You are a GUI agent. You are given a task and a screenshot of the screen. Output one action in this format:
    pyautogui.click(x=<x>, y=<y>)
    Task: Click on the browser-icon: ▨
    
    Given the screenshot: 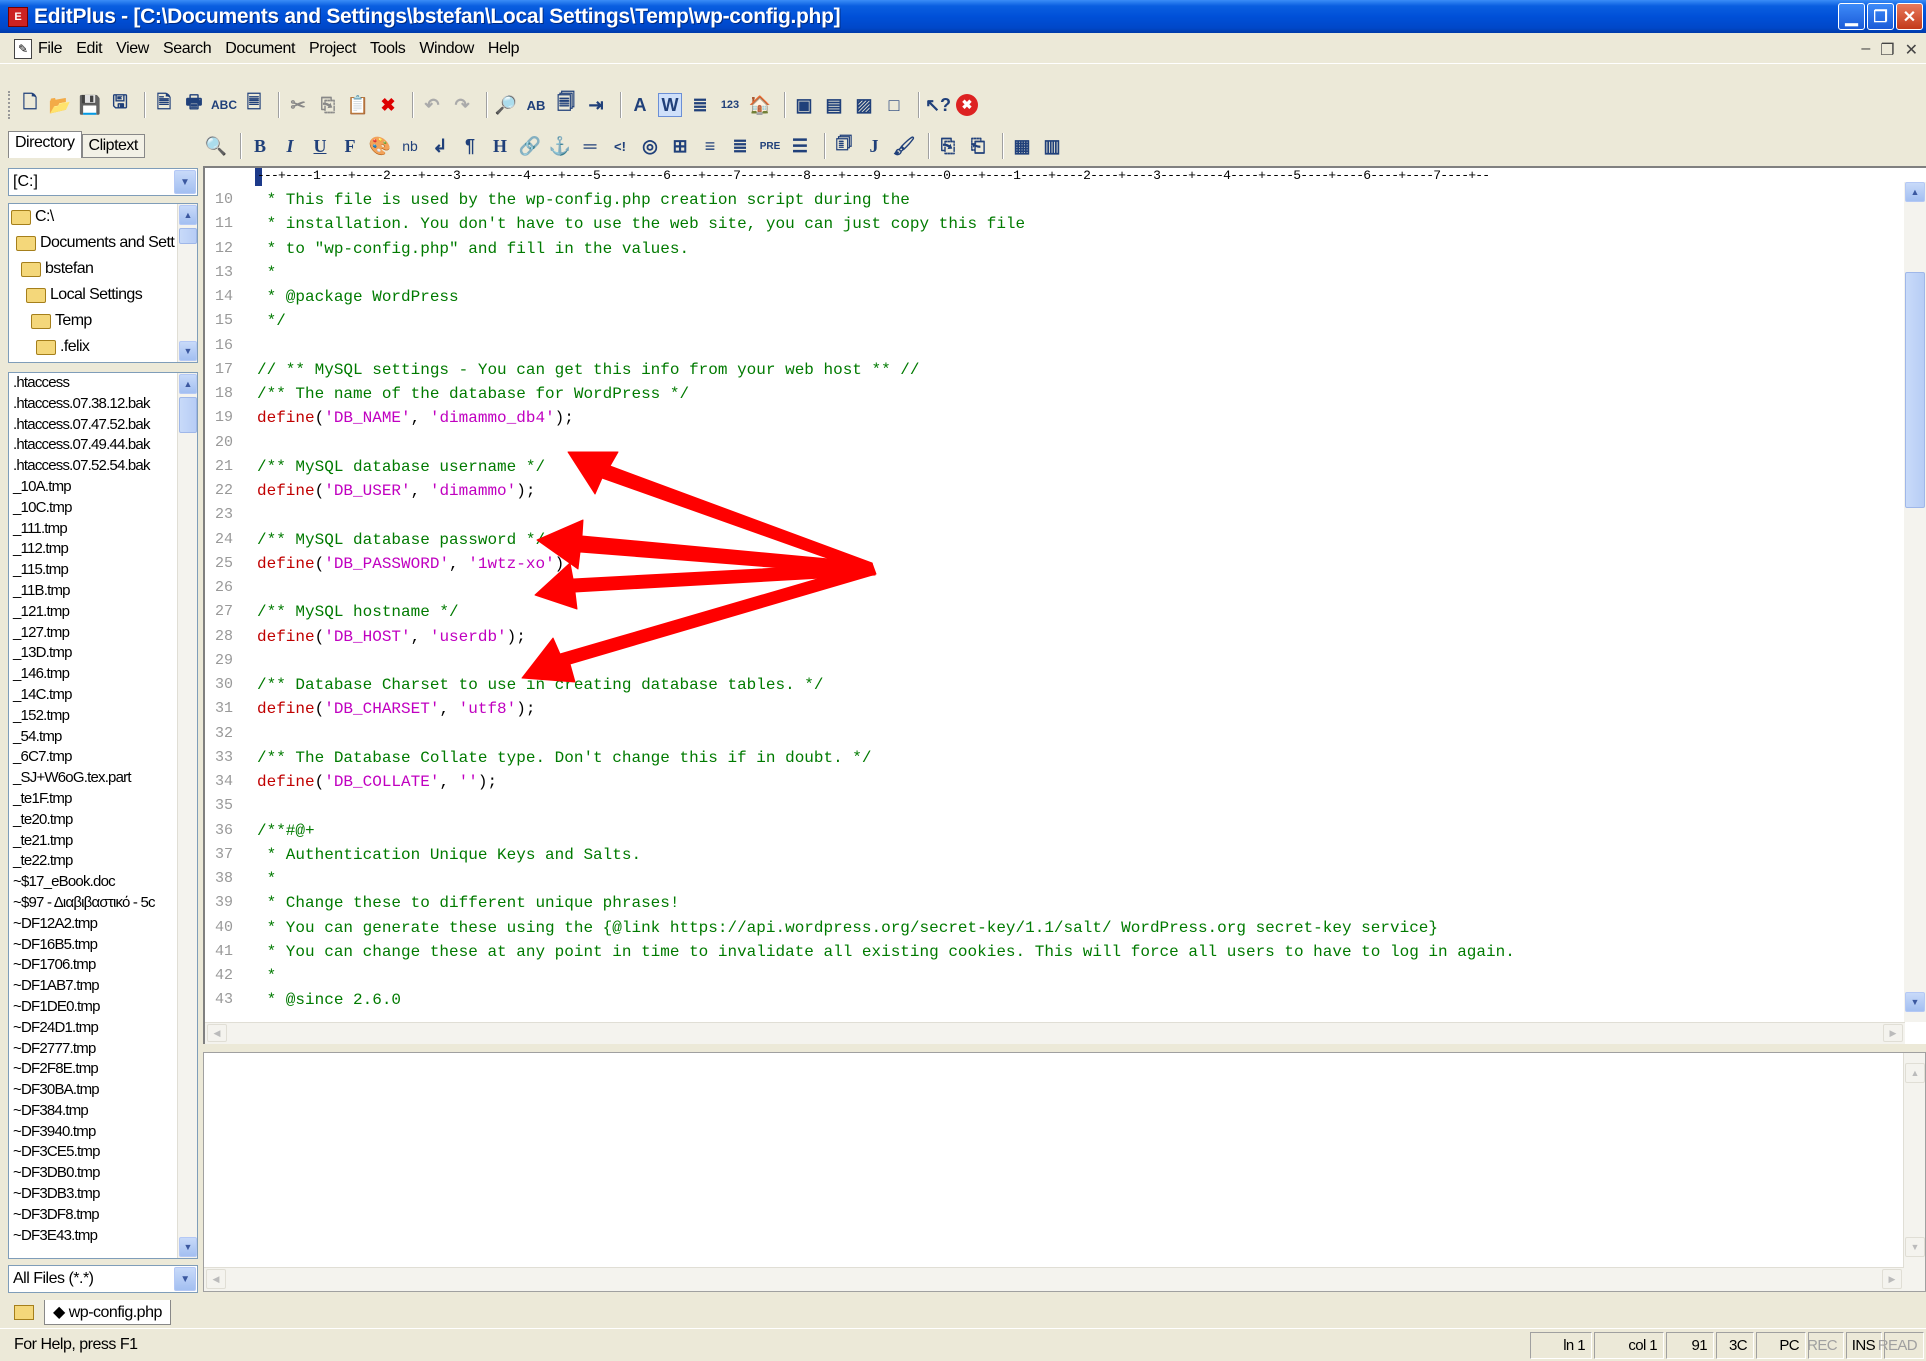 What is the action you would take?
    pyautogui.click(x=864, y=105)
    